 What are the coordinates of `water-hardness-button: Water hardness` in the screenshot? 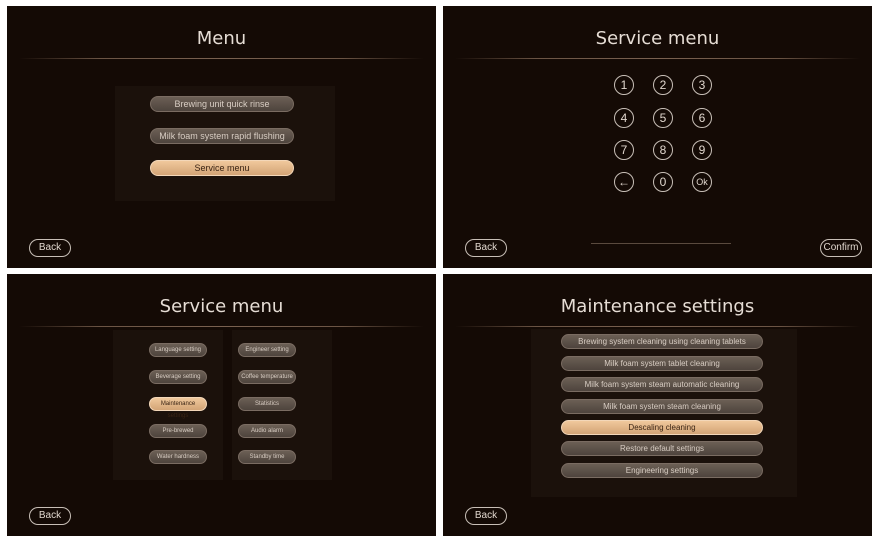 It's located at (178, 457).